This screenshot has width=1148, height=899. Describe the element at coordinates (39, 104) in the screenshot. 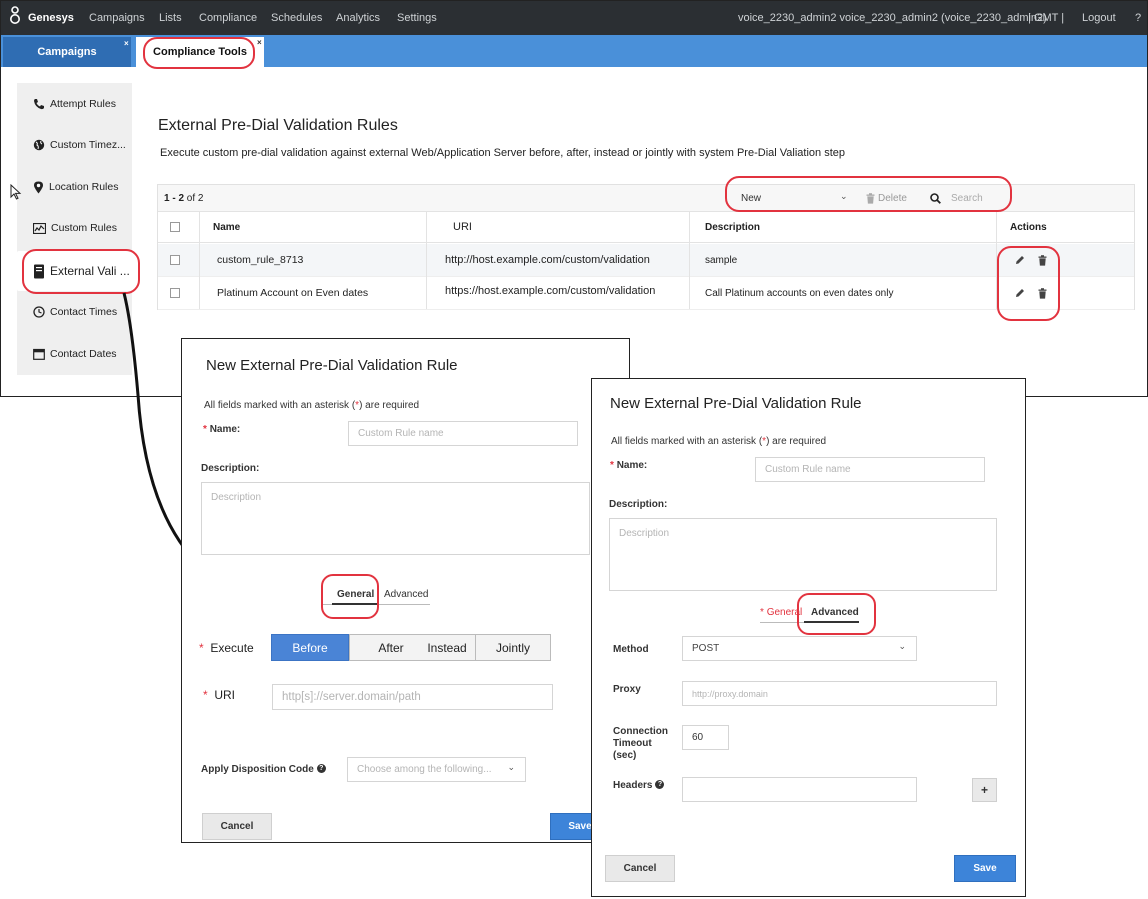

I see `phone-icon` at that location.